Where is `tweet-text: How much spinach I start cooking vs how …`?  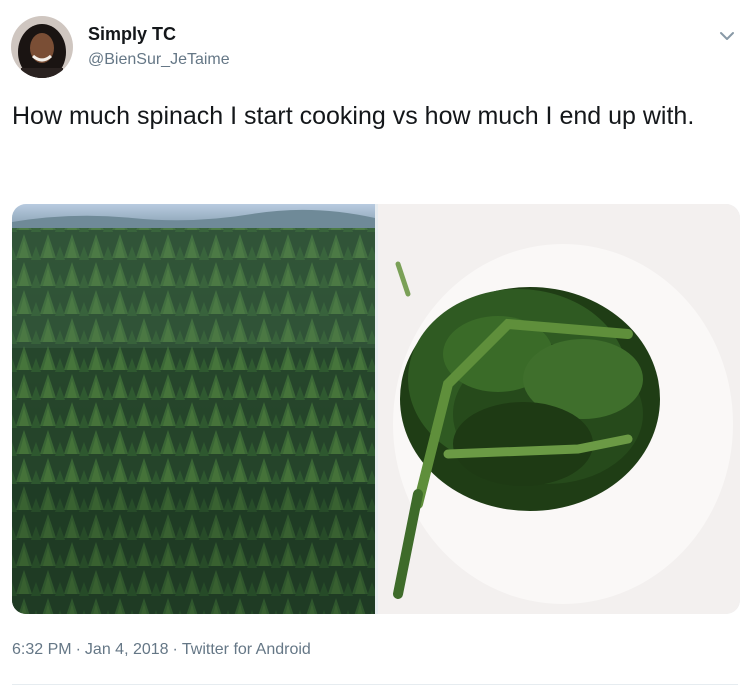 tweet-text: How much spinach I start cooking vs how … is located at coordinates (353, 116).